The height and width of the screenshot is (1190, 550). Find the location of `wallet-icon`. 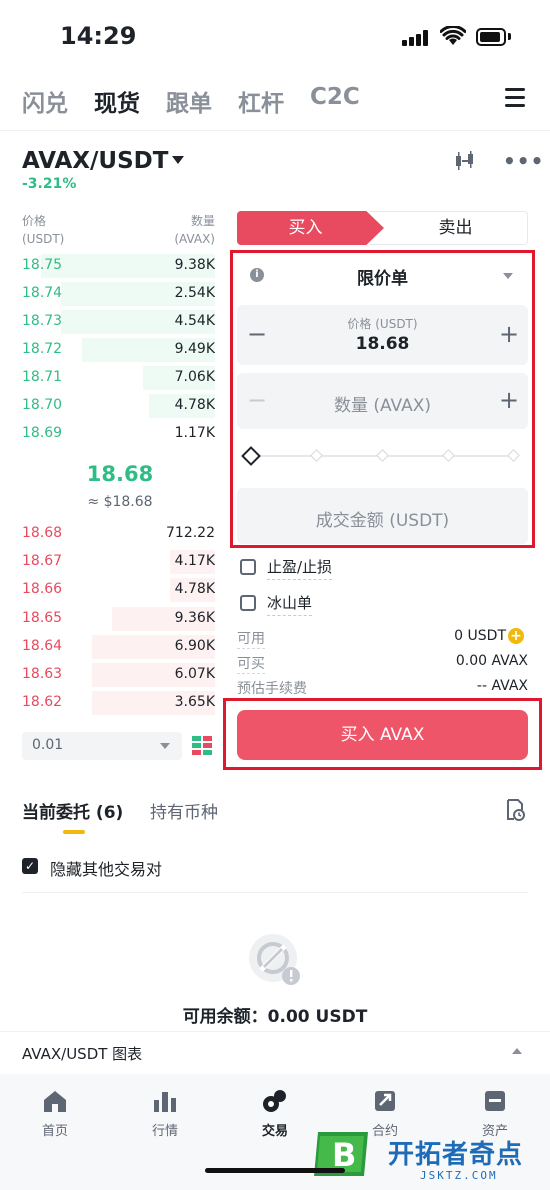

wallet-icon is located at coordinates (495, 1101).